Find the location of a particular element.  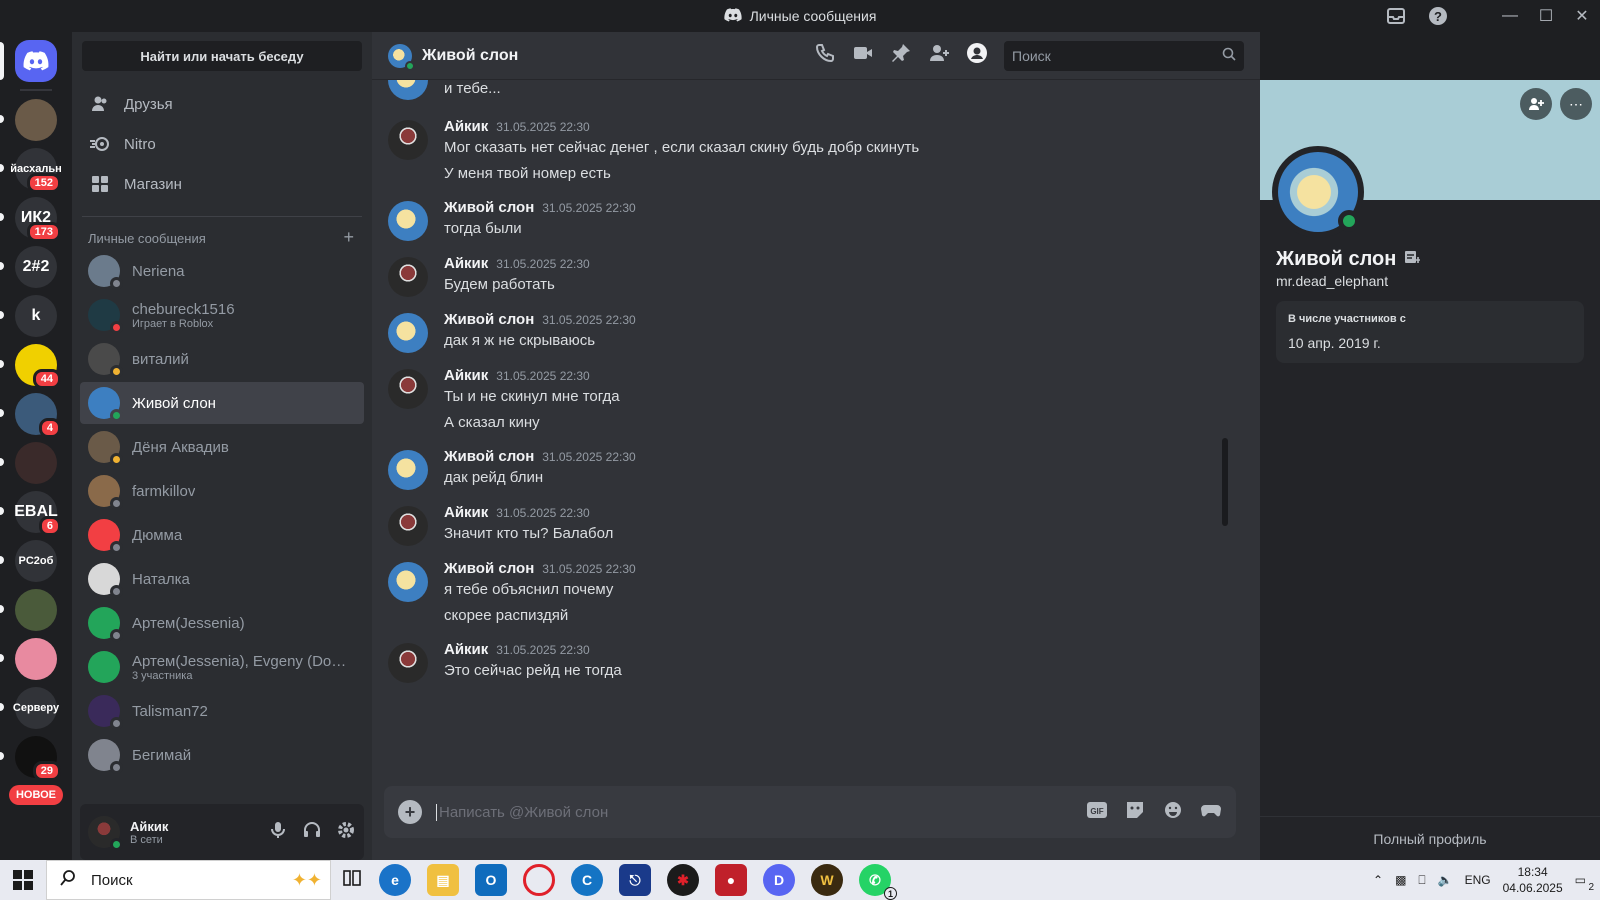

nav-friends: Друзья is located at coordinates (222, 104).